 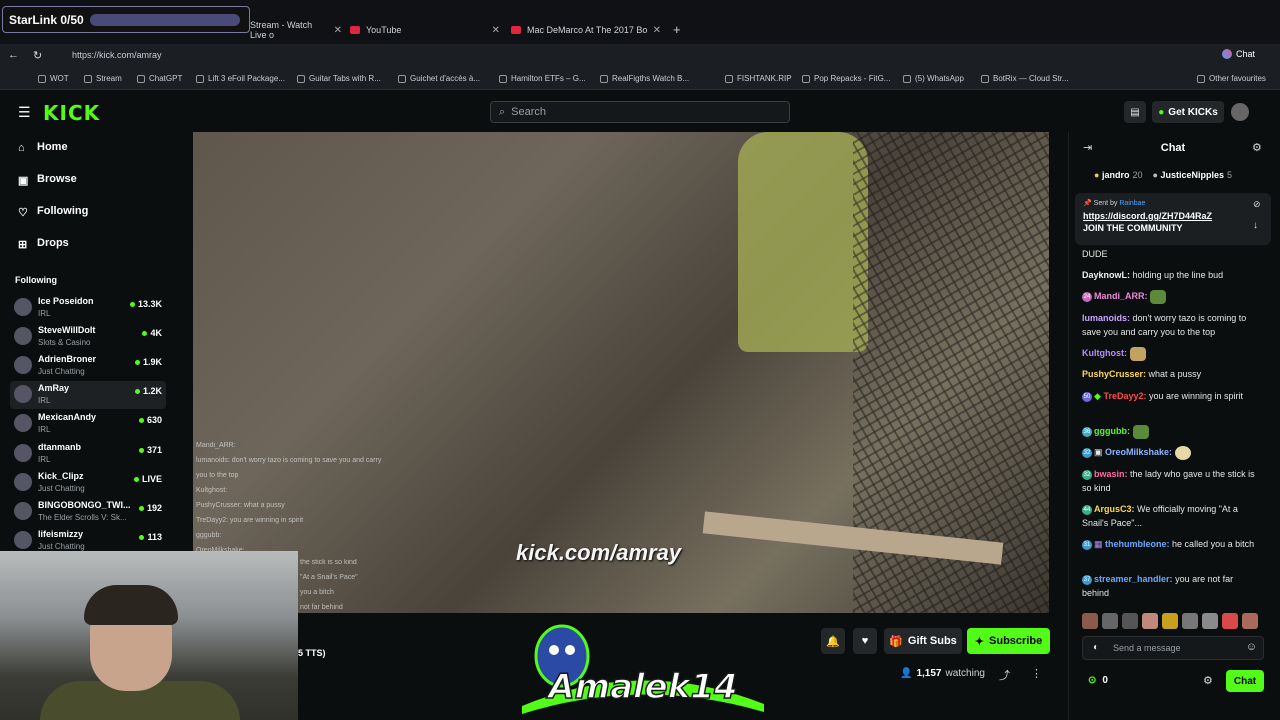 What do you see at coordinates (117, 55) in the screenshot?
I see `url-field: https://kick.com/amray` at bounding box center [117, 55].